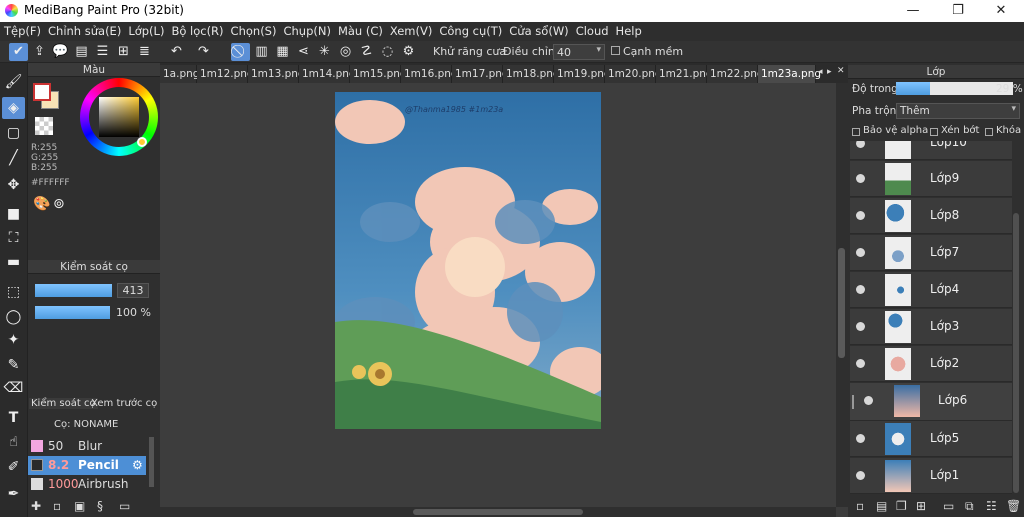 The height and width of the screenshot is (517, 1024). I want to click on layer-row-clipped: Lớp6, so click(931, 402).